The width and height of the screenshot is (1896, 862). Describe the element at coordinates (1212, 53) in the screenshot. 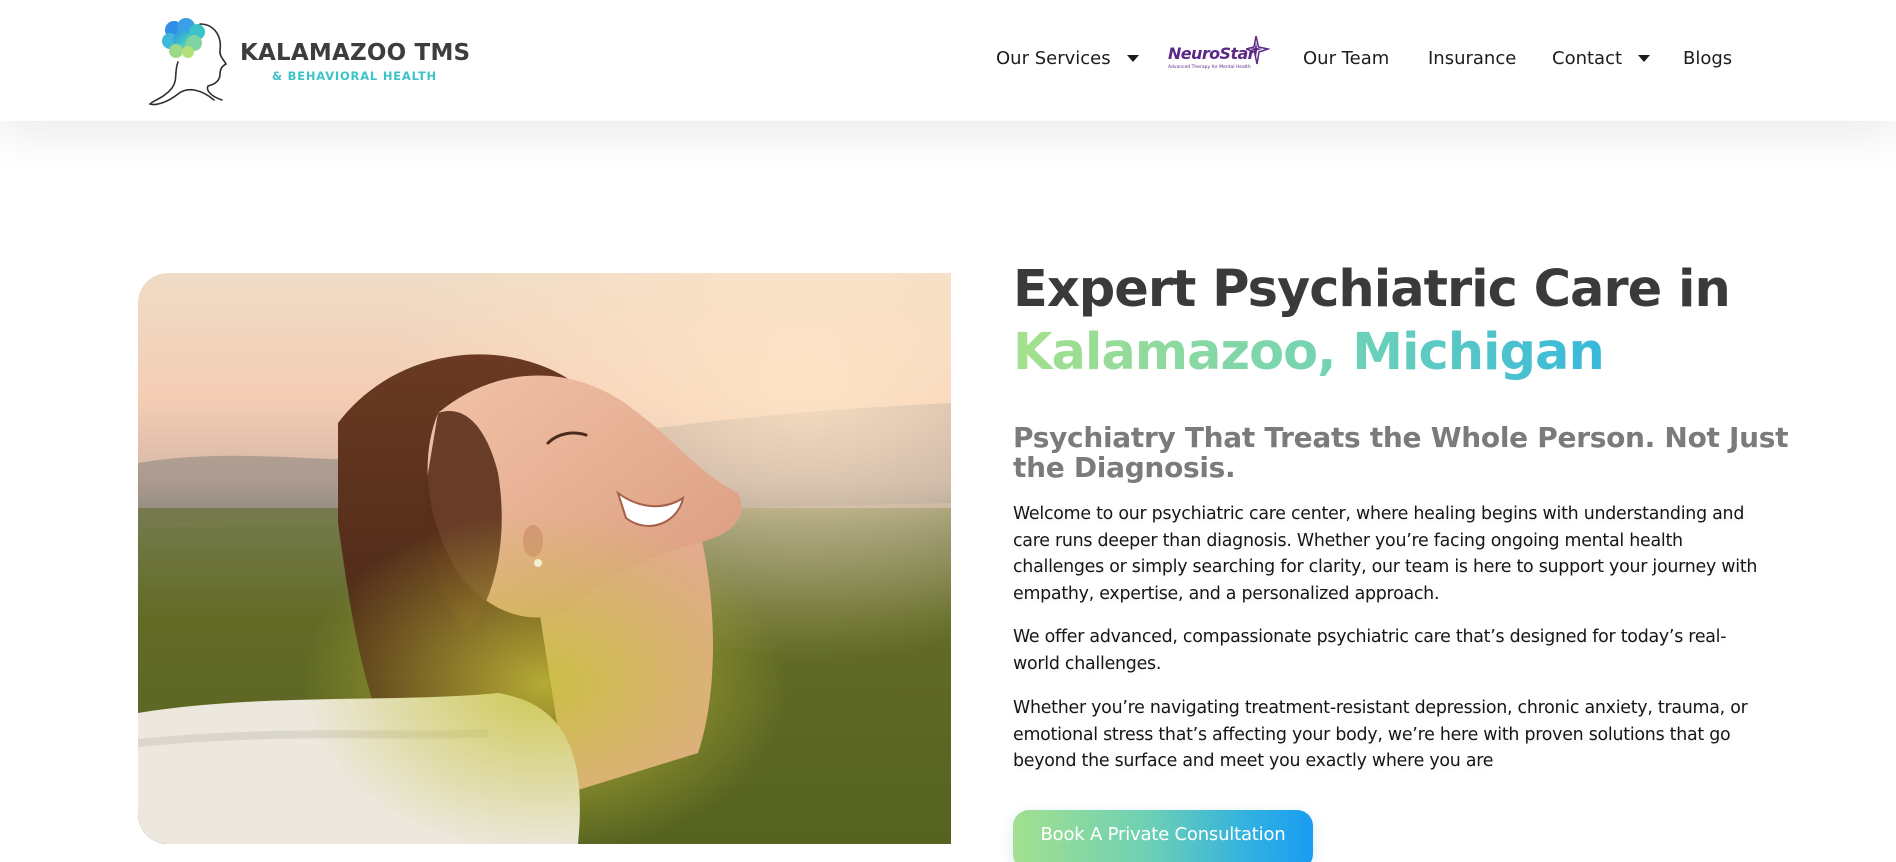

I see `neurostar-wordmark: NeuroStar` at that location.